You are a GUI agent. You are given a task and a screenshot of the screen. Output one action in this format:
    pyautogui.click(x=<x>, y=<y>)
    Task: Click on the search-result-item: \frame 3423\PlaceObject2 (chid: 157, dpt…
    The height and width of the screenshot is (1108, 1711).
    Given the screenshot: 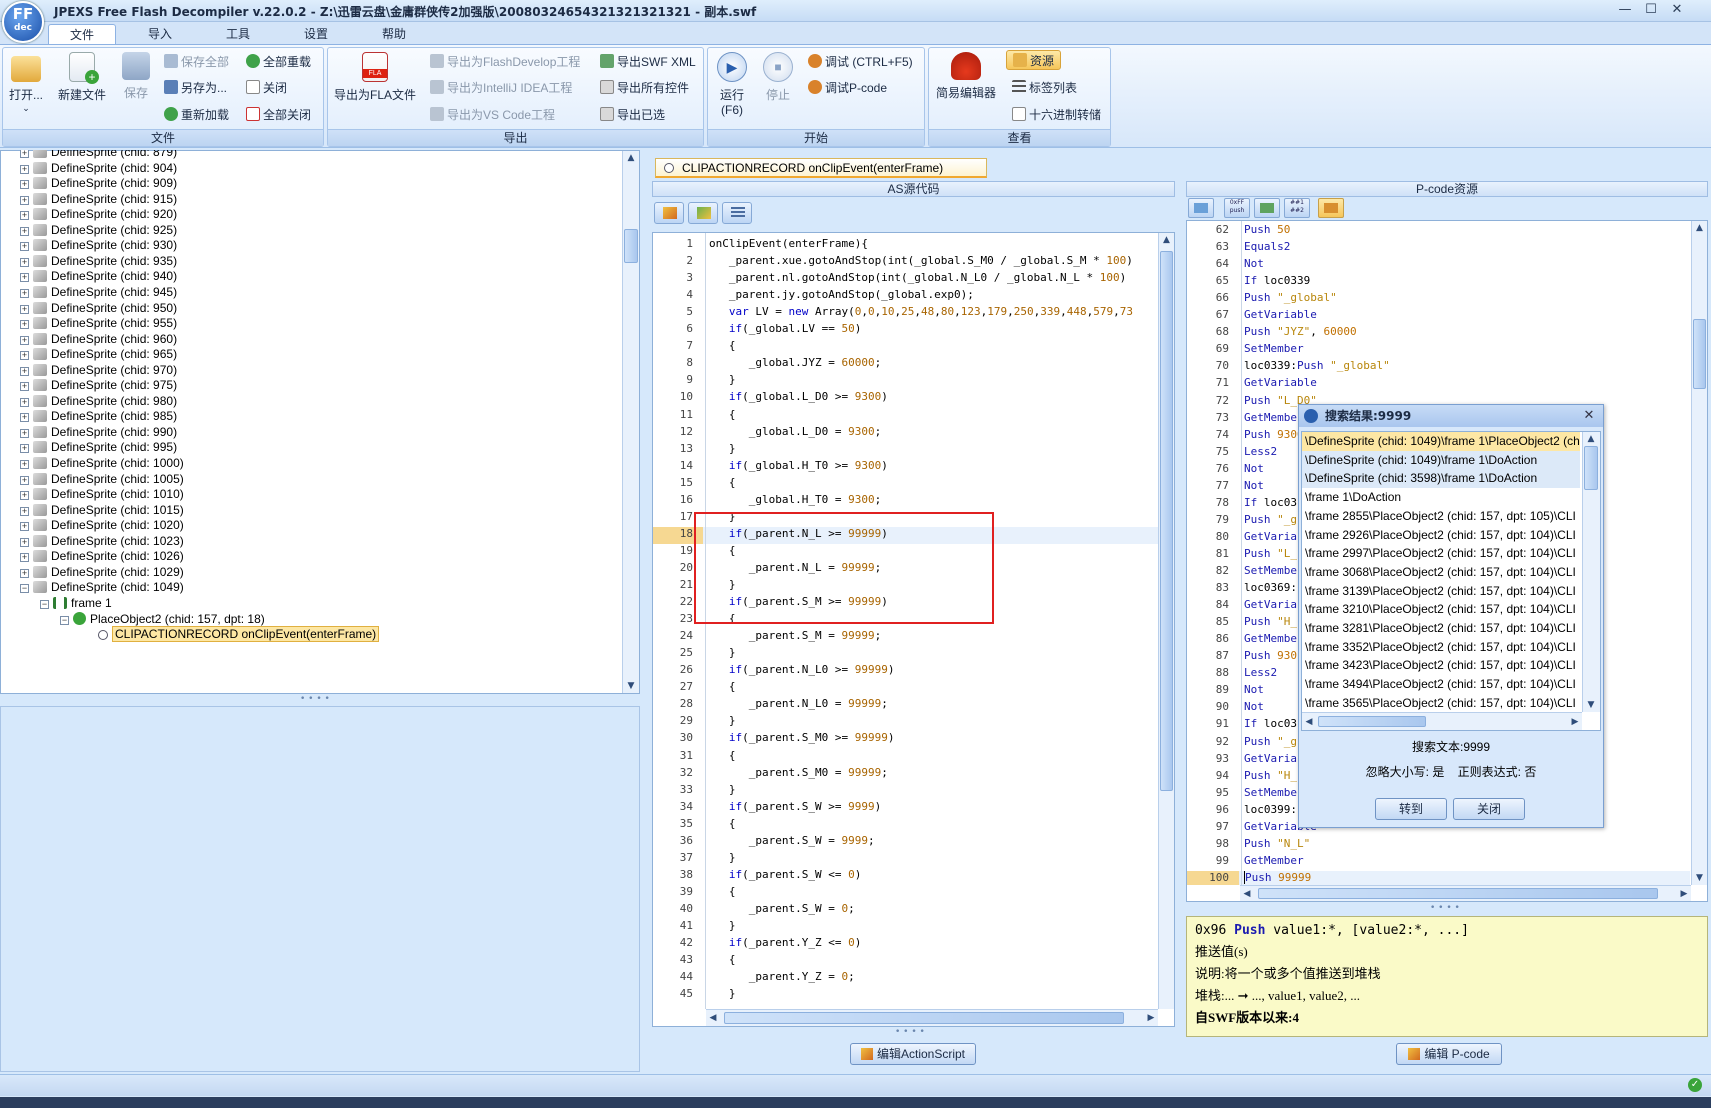 What is the action you would take?
    pyautogui.click(x=1441, y=665)
    